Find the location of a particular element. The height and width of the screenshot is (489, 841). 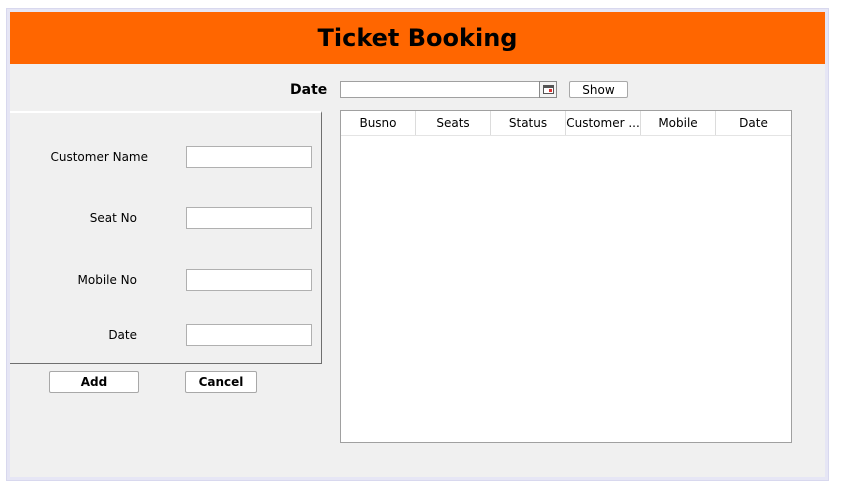

mobile-no-input is located at coordinates (249, 280).